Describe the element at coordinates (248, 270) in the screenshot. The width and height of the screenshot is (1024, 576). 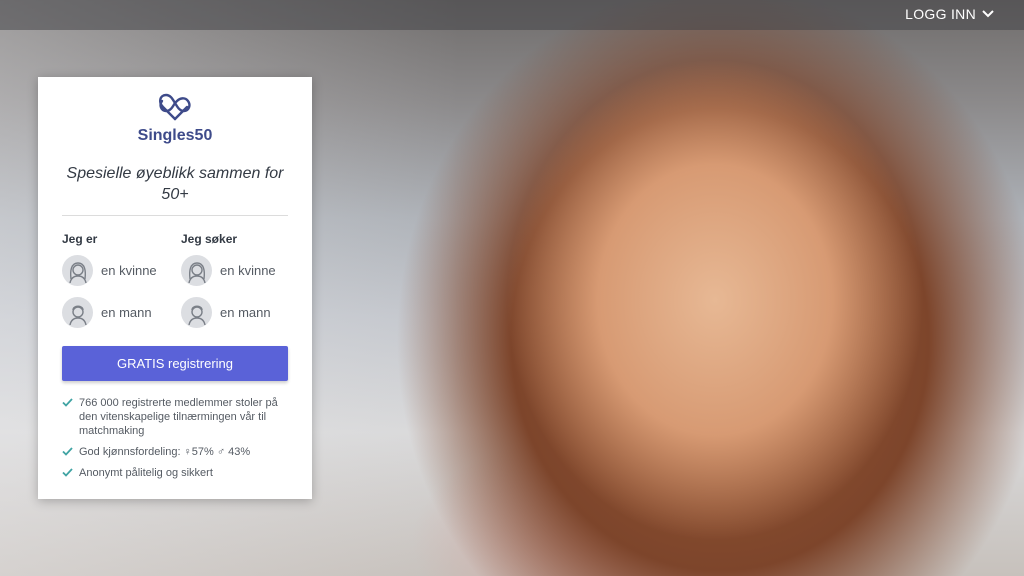
I see `seeking-woman-label: en kvinne` at that location.